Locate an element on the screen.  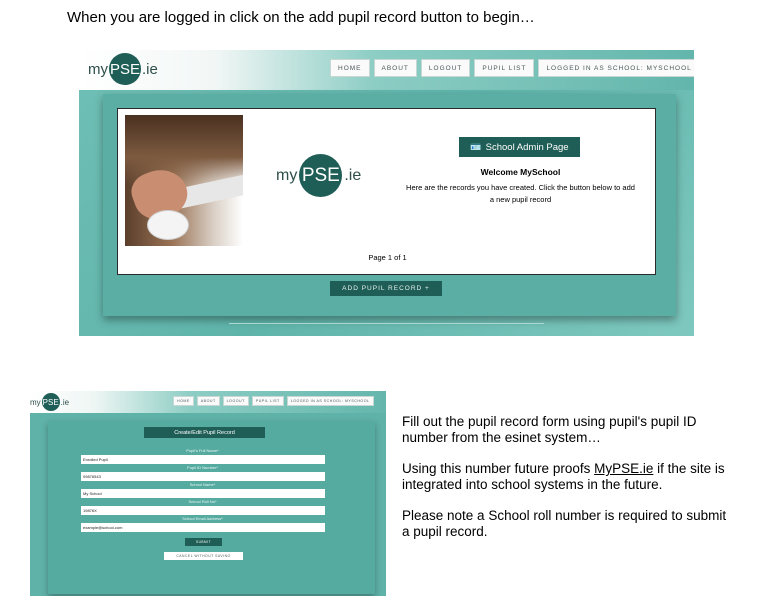
full-name-label: Pupil's Full Name* is located at coordinates (202, 450).